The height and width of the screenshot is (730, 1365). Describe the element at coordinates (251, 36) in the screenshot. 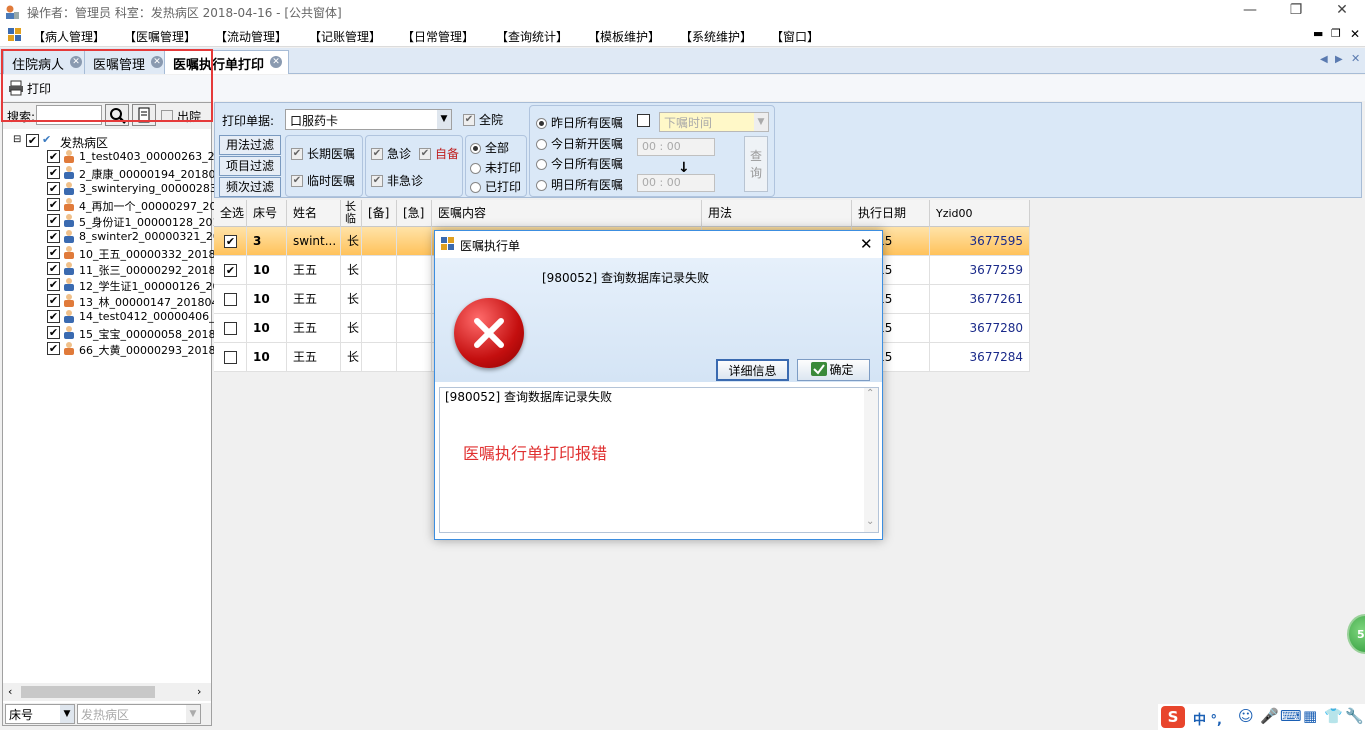

I see `menu-flow: 【流动管理】` at that location.